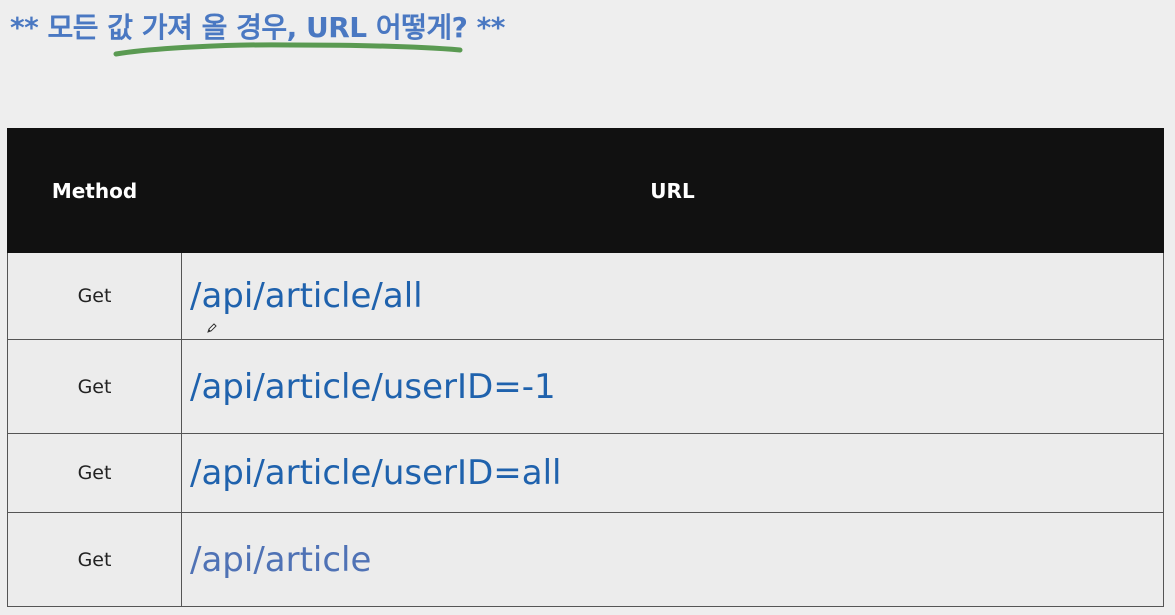 The height and width of the screenshot is (615, 1175). What do you see at coordinates (288, 49) in the screenshot?
I see `heading-underline` at bounding box center [288, 49].